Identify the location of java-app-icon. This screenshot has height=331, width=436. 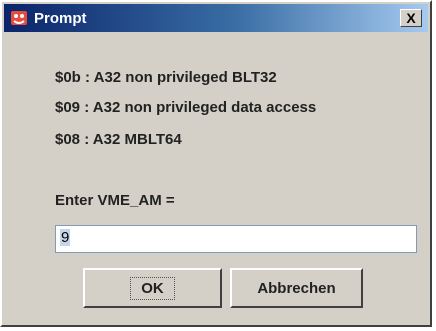
(19, 18).